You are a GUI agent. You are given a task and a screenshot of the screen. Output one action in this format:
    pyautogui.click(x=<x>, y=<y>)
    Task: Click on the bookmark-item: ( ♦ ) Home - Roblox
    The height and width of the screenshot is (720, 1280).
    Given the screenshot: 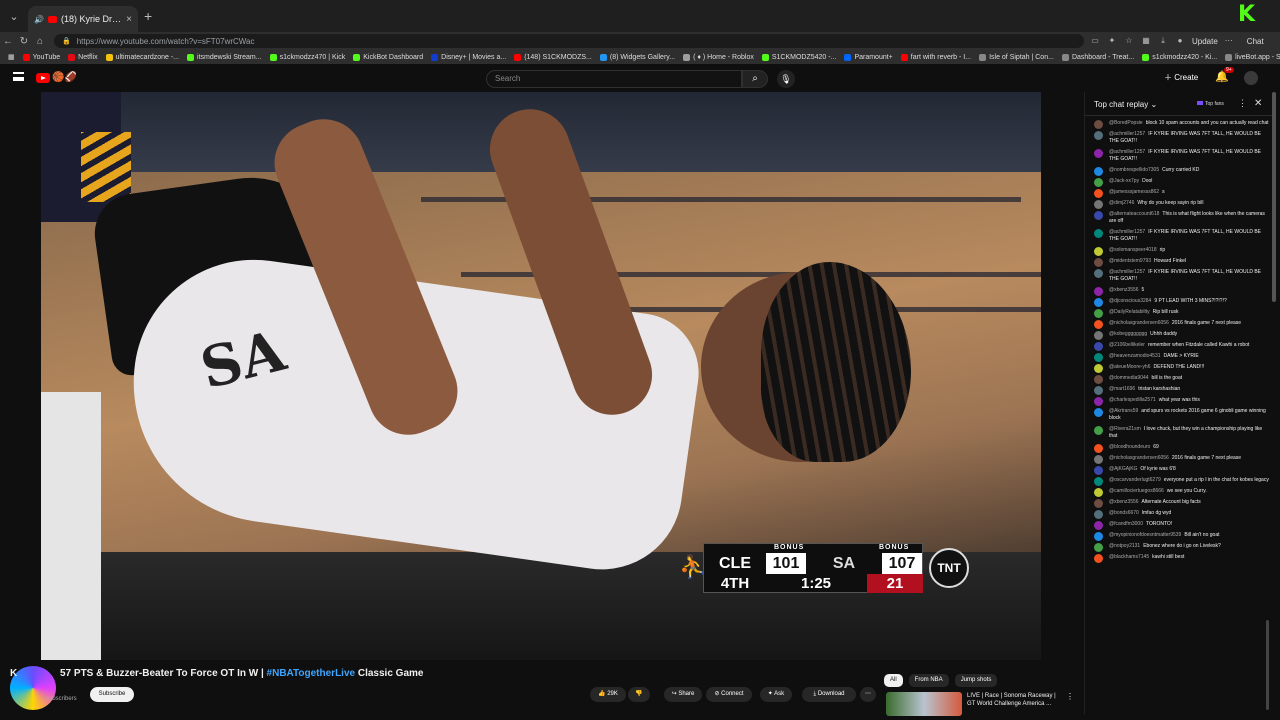 What is the action you would take?
    pyautogui.click(x=718, y=57)
    